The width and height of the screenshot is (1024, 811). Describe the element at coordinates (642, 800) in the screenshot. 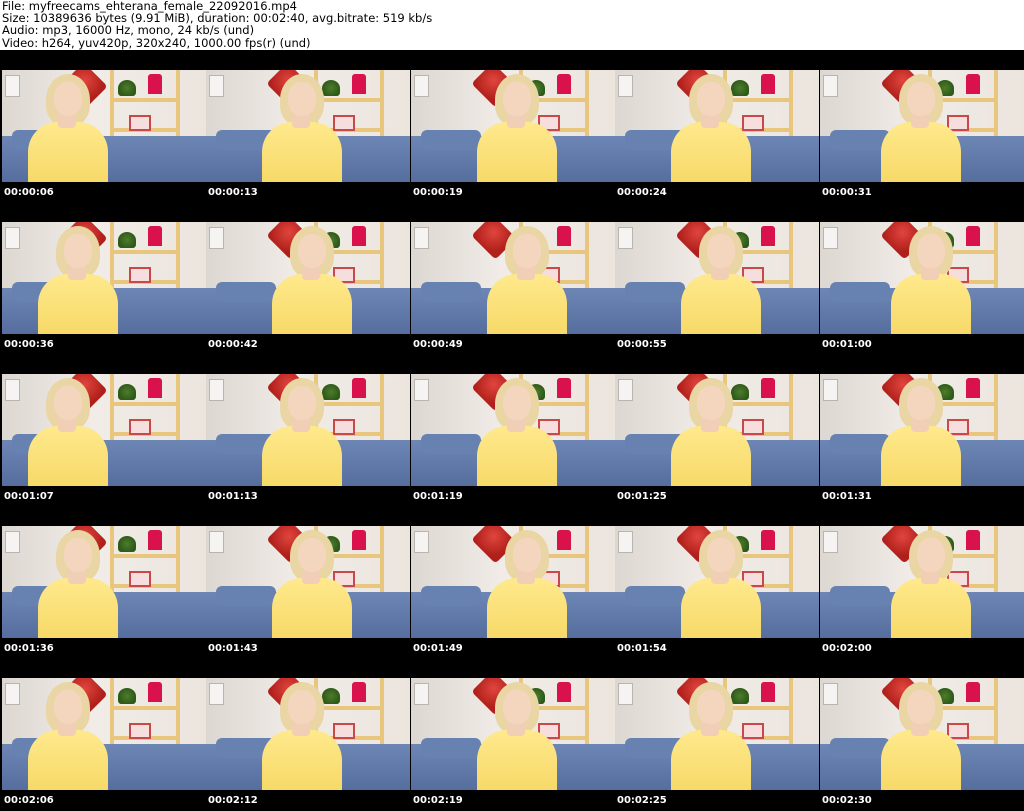

I see `timestamp-label: 00:02:25` at that location.